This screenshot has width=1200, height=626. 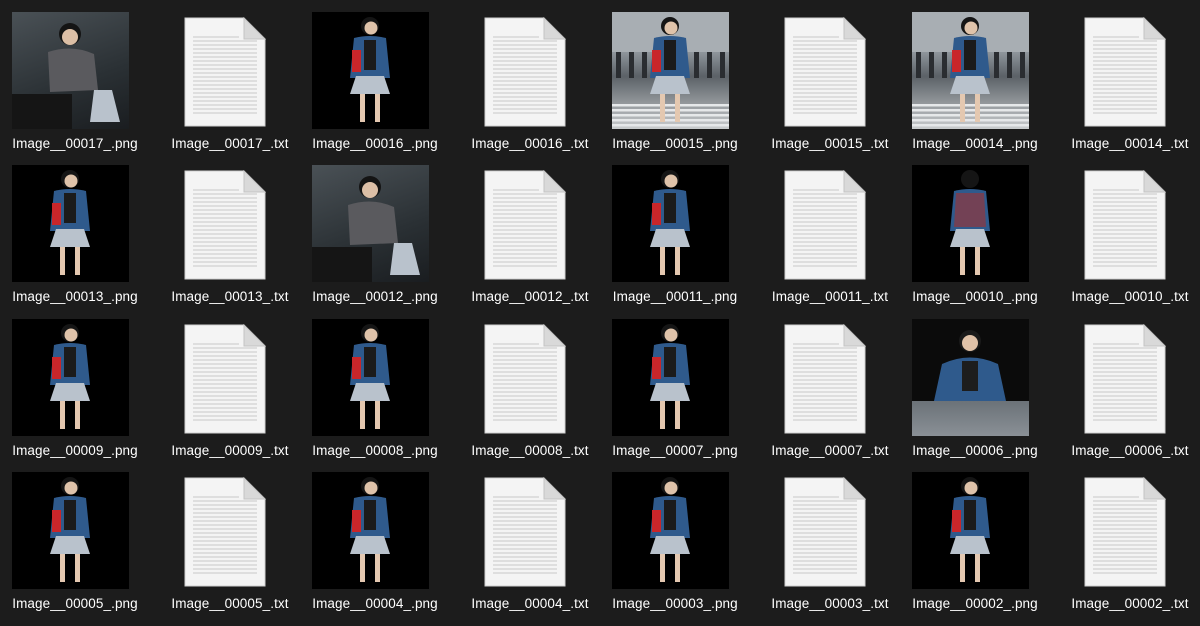 I want to click on file-name-label: Image__00002_.png, so click(x=975, y=603).